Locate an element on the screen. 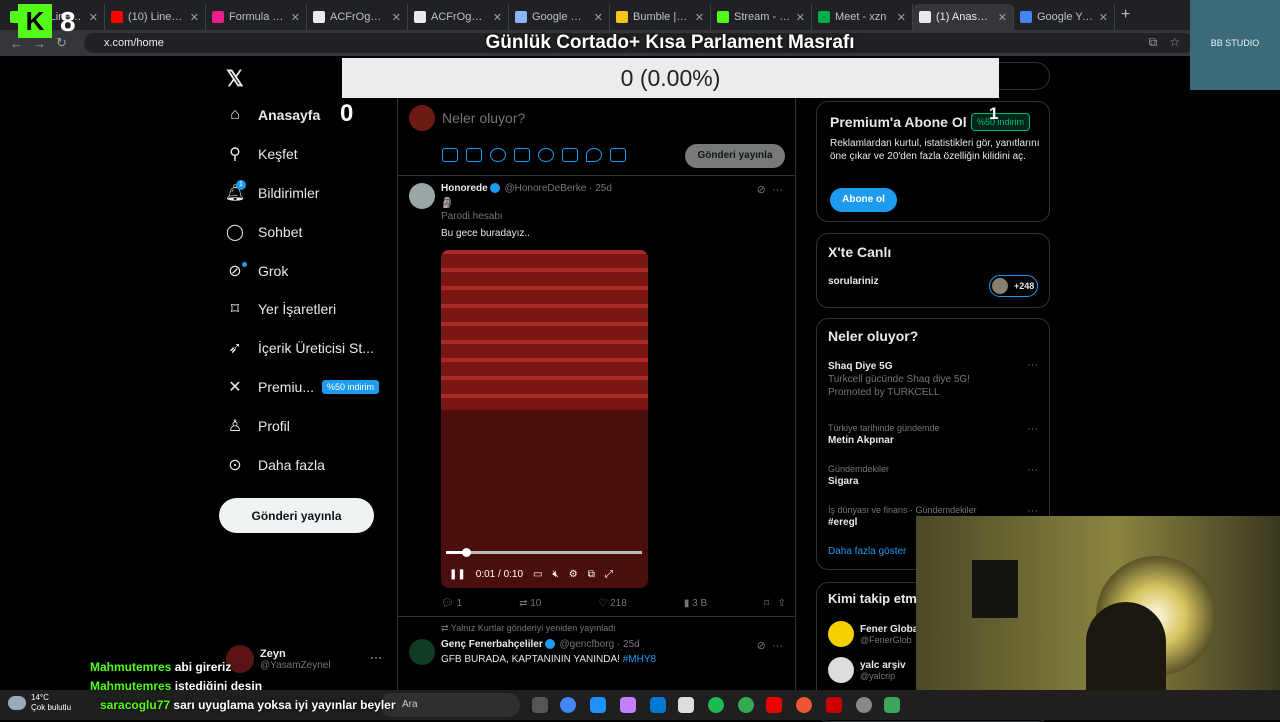 The height and width of the screenshot is (722, 1280). grok-icon is located at coordinates (498, 155).